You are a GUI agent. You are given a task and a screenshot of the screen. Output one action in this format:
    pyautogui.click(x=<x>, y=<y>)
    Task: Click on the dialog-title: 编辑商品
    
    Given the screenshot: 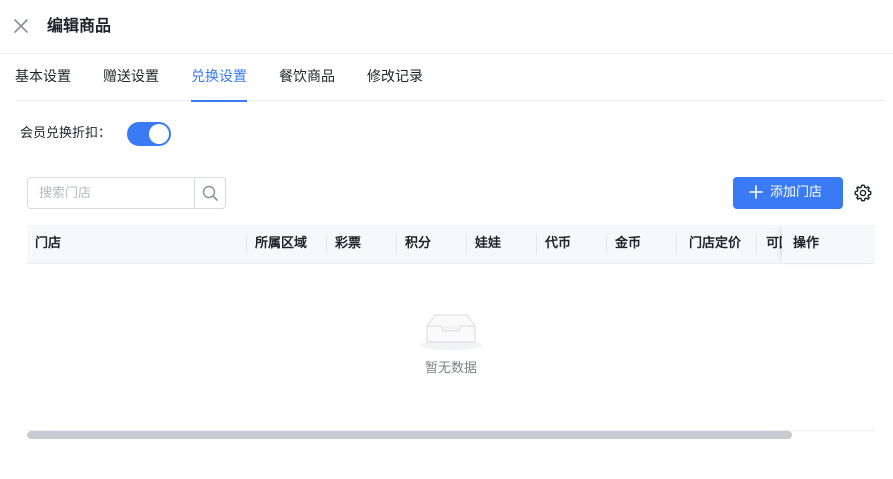 What is the action you would take?
    pyautogui.click(x=79, y=25)
    